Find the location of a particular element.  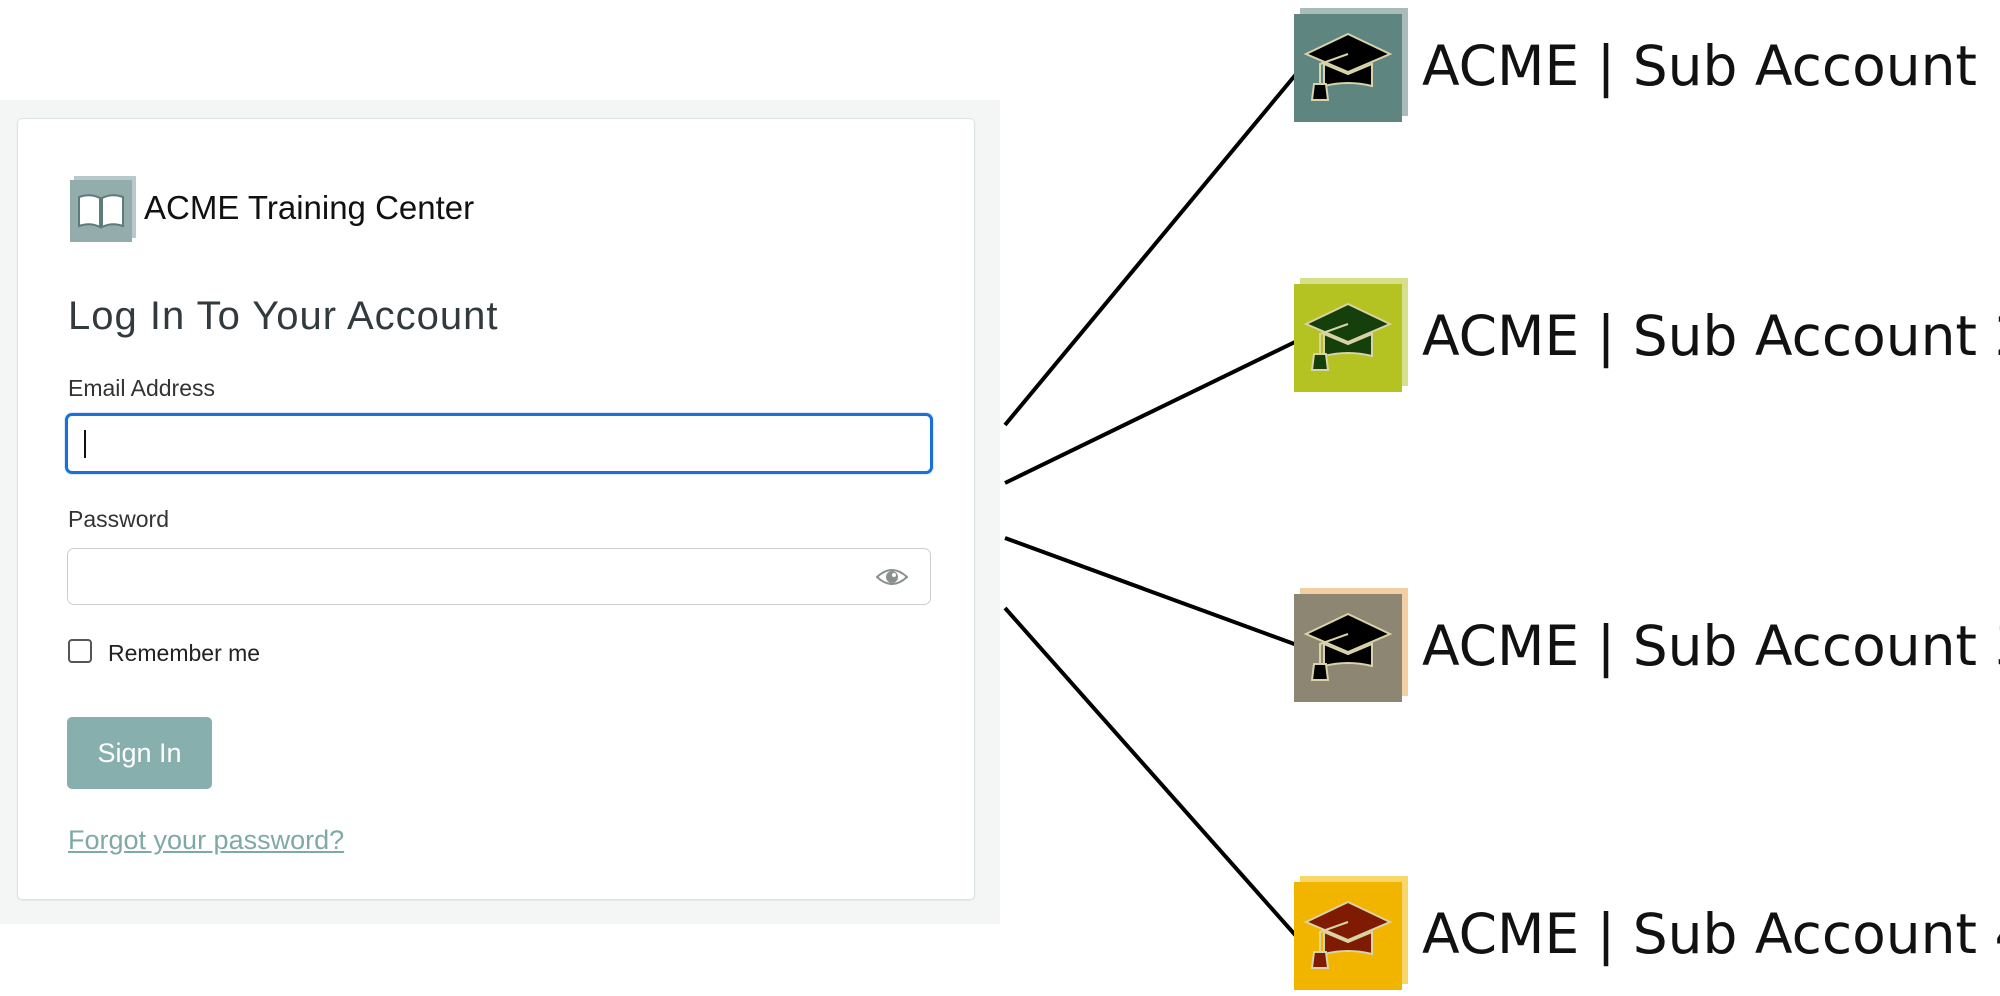

book-icon is located at coordinates (103, 209).